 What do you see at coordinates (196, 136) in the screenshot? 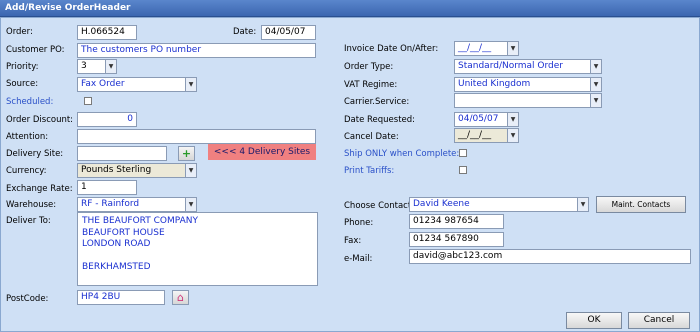
I see `attention-field` at bounding box center [196, 136].